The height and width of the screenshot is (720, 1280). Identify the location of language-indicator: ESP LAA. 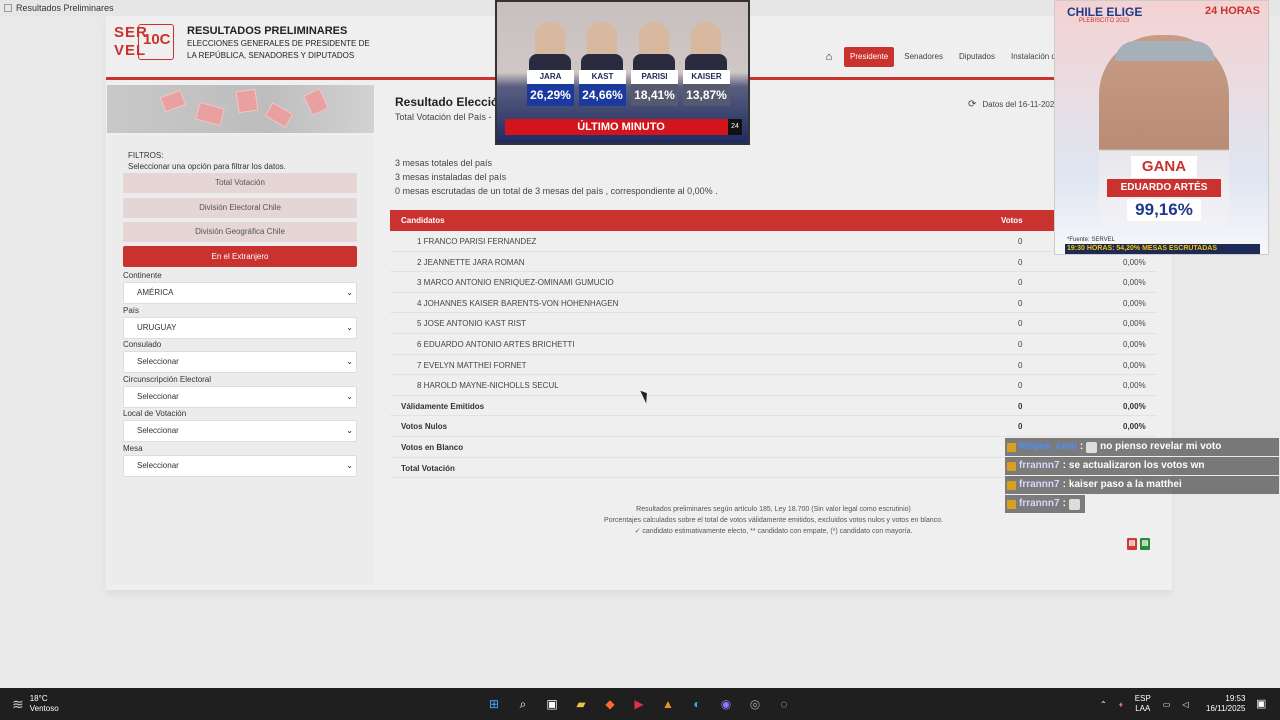
(1143, 704).